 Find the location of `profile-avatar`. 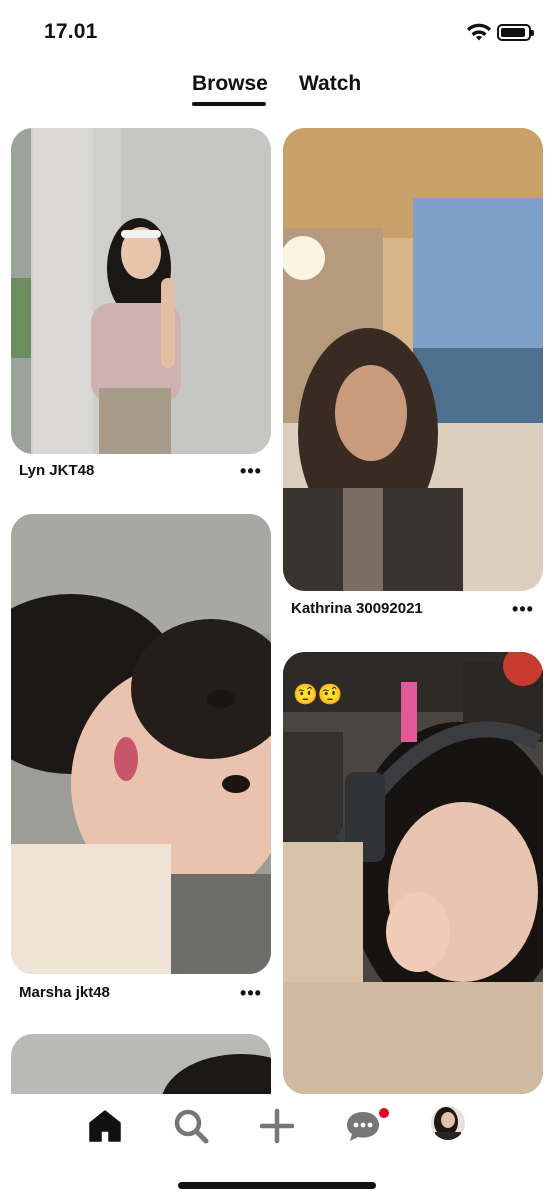

profile-avatar is located at coordinates (448, 1123).